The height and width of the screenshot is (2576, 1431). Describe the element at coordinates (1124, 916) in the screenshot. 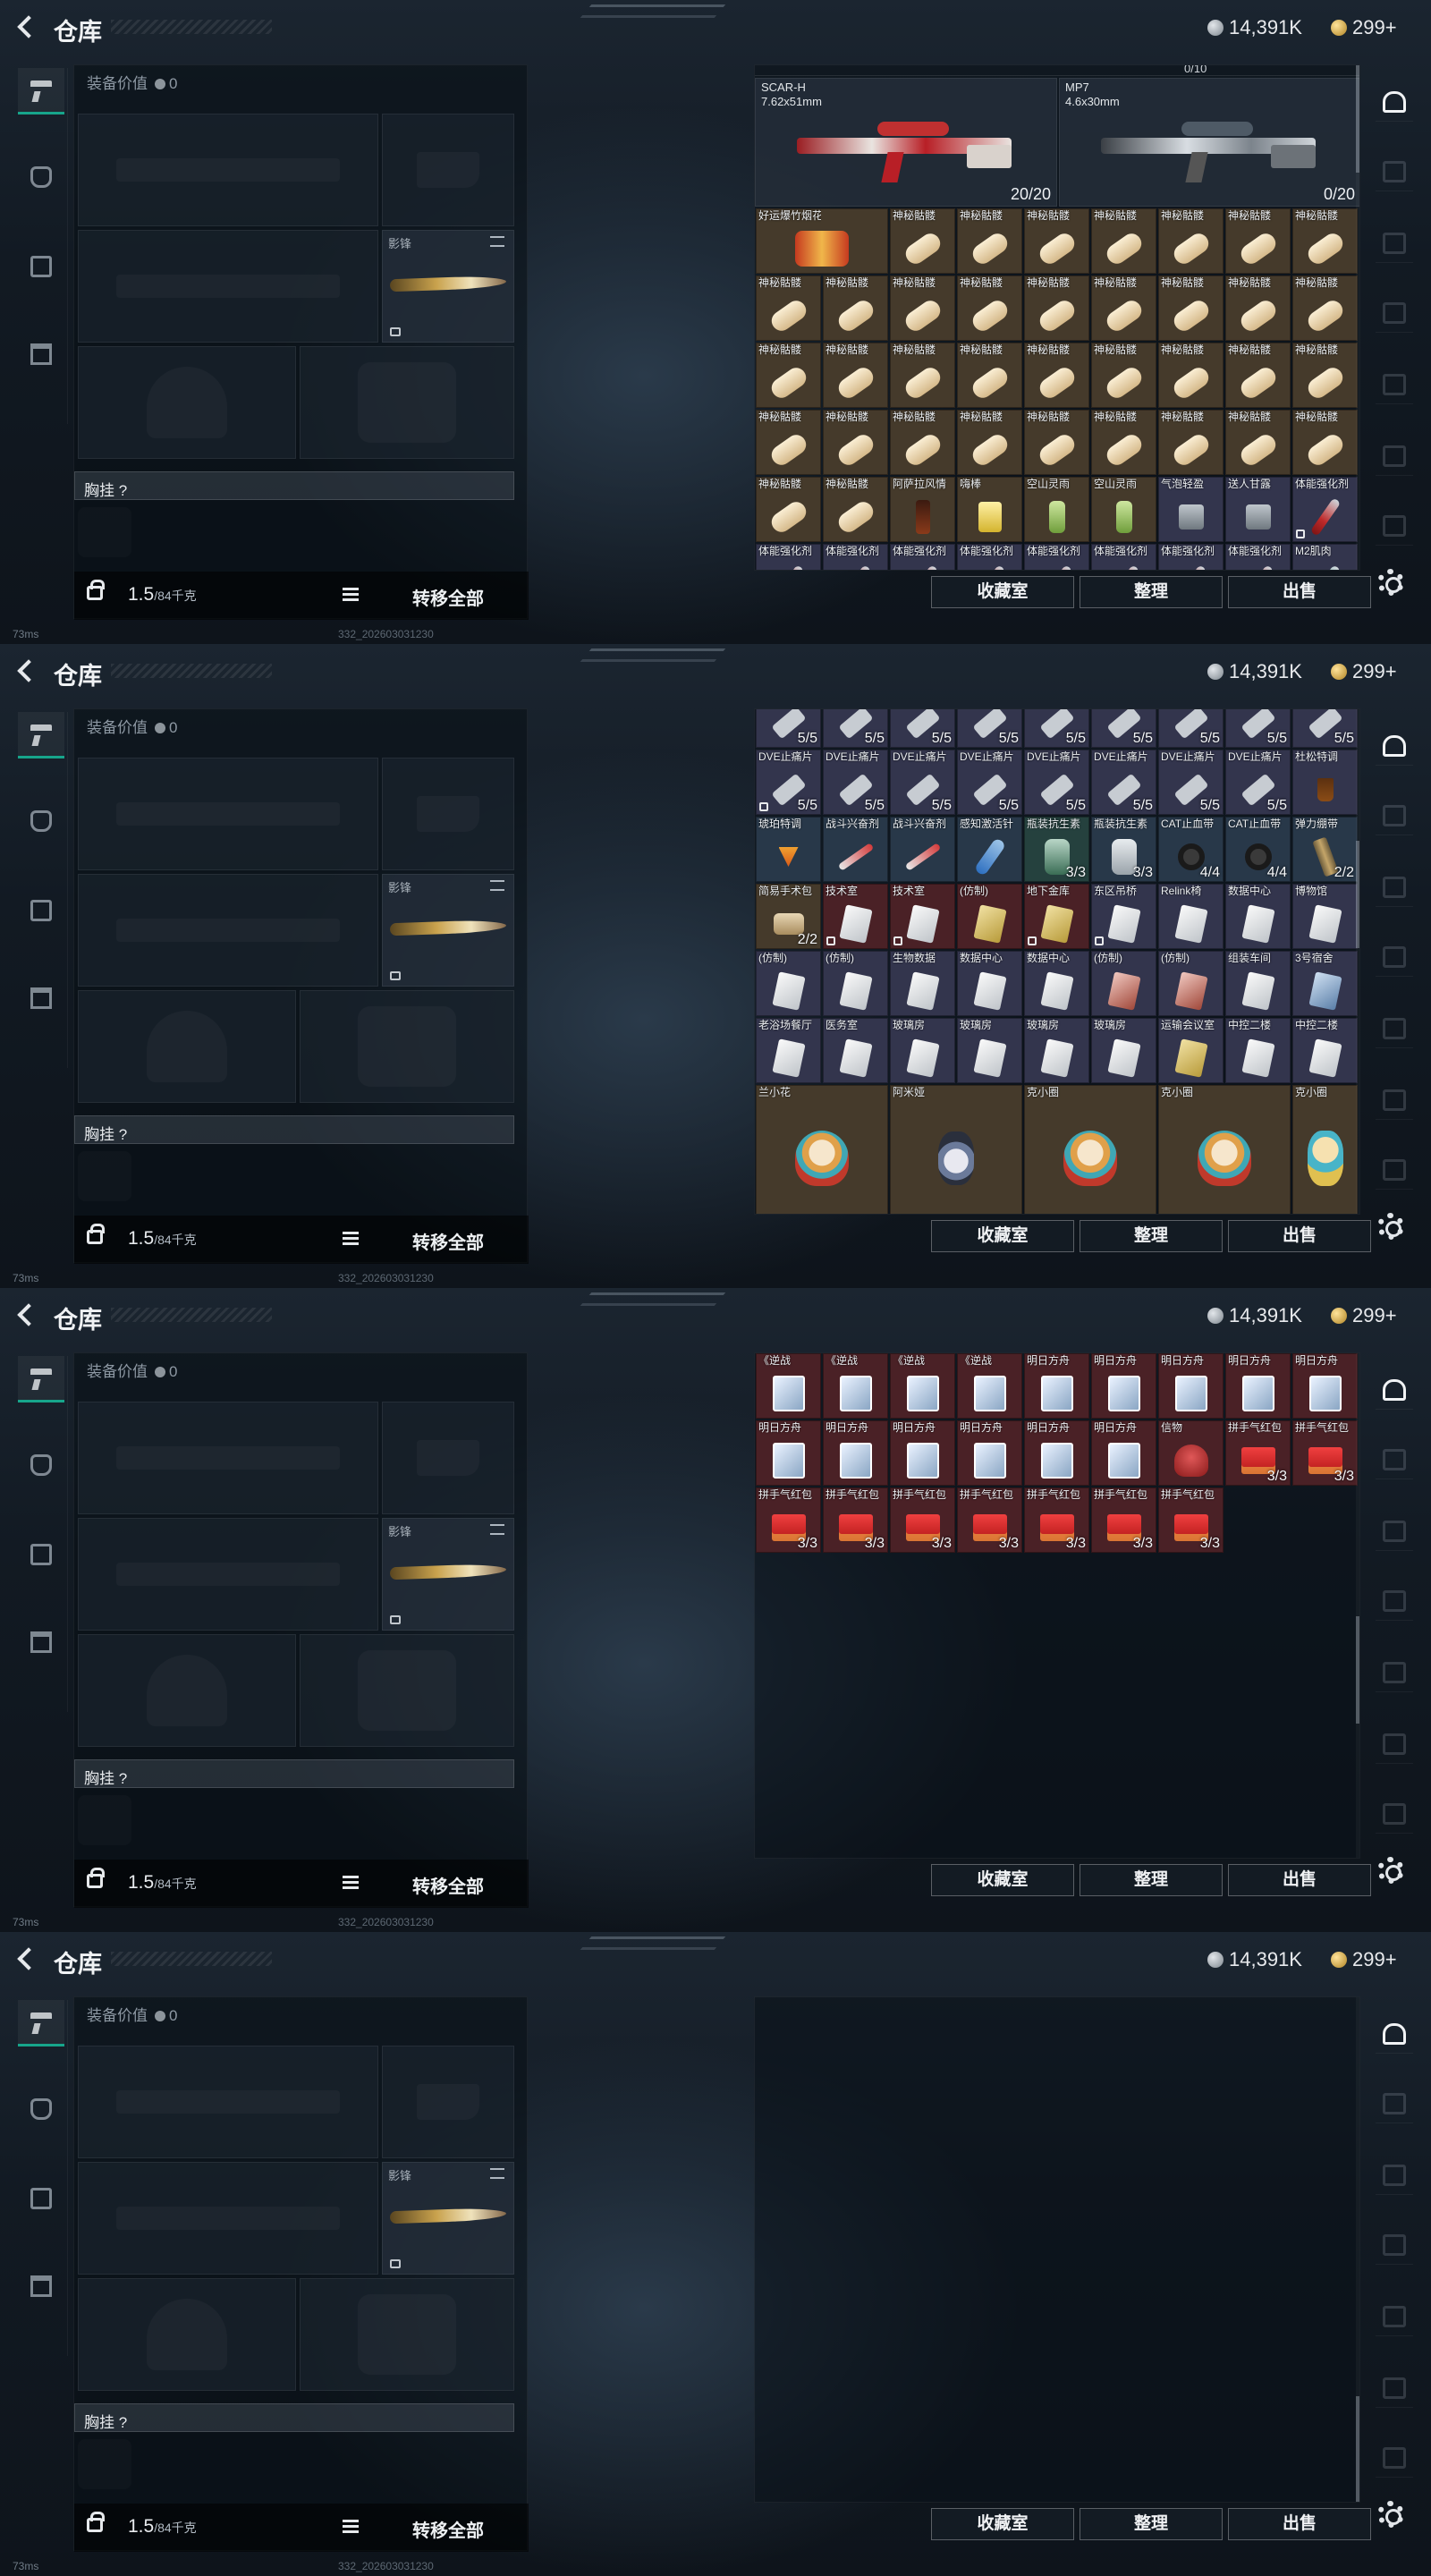

I see `inventory-item: 东区吊桥` at that location.